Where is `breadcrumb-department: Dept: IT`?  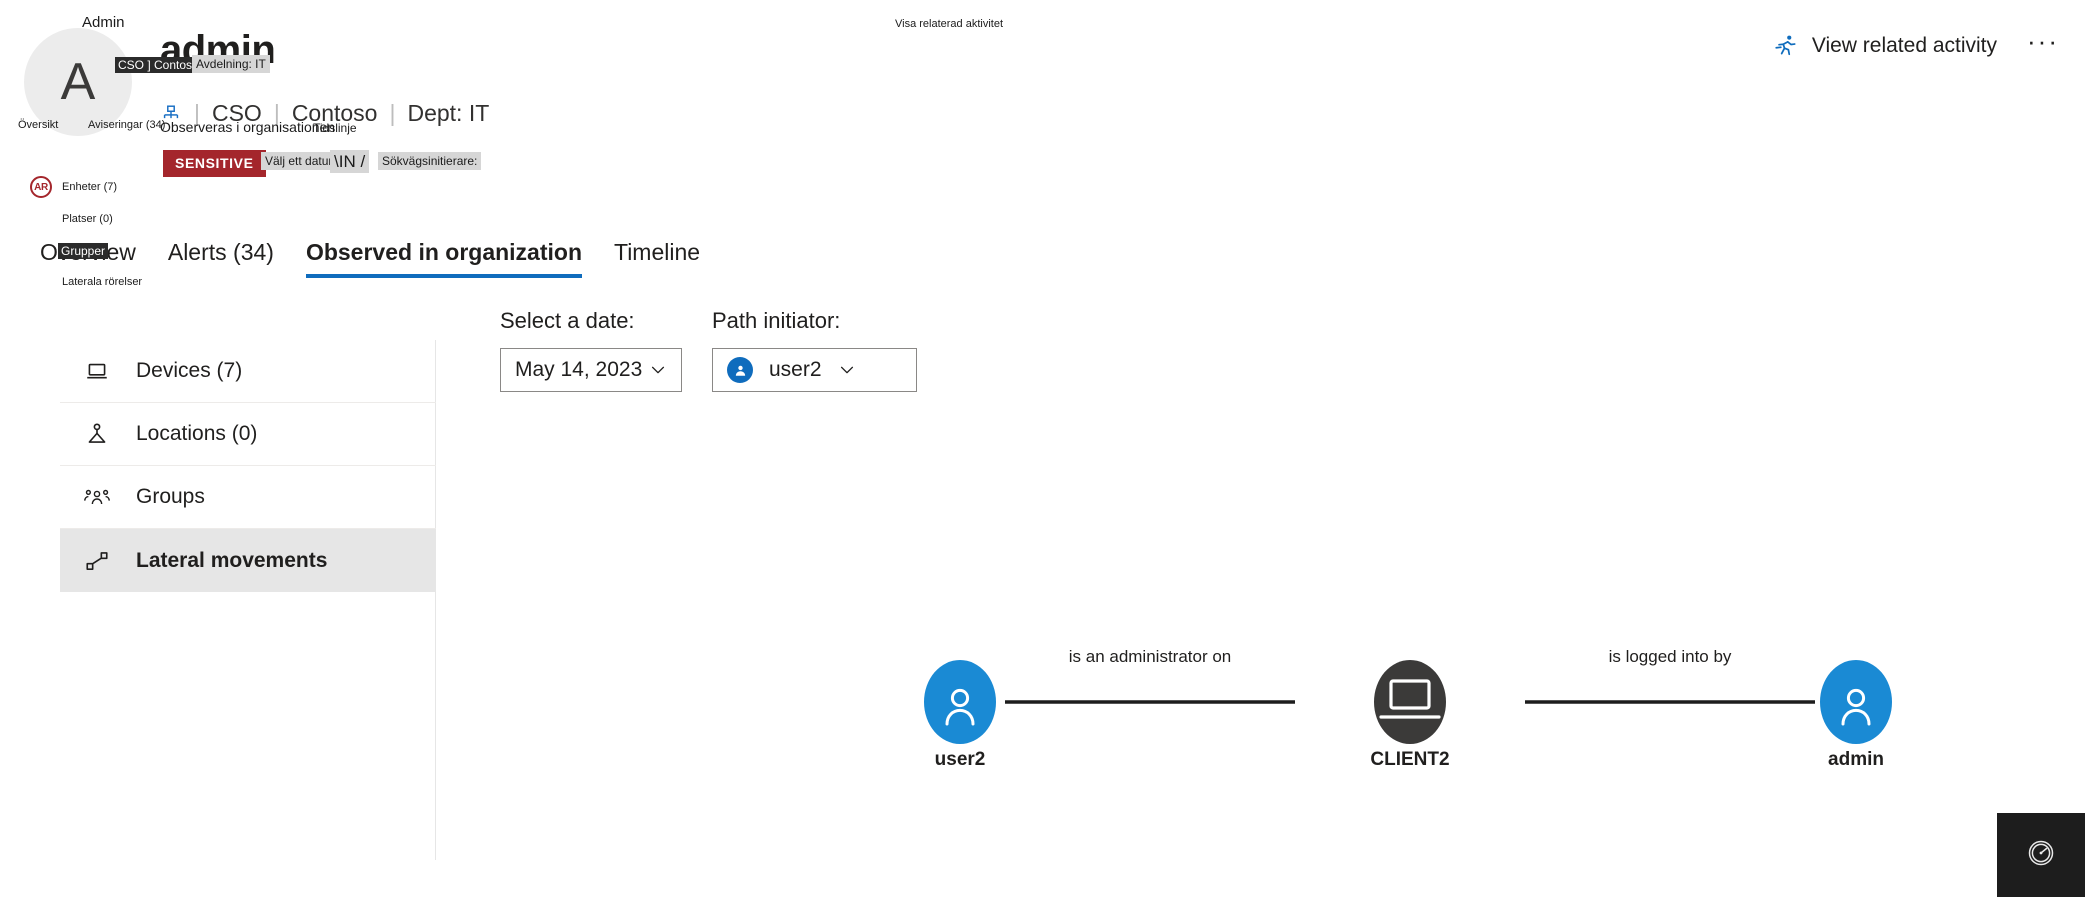
breadcrumb-department: Dept: IT is located at coordinates (448, 113).